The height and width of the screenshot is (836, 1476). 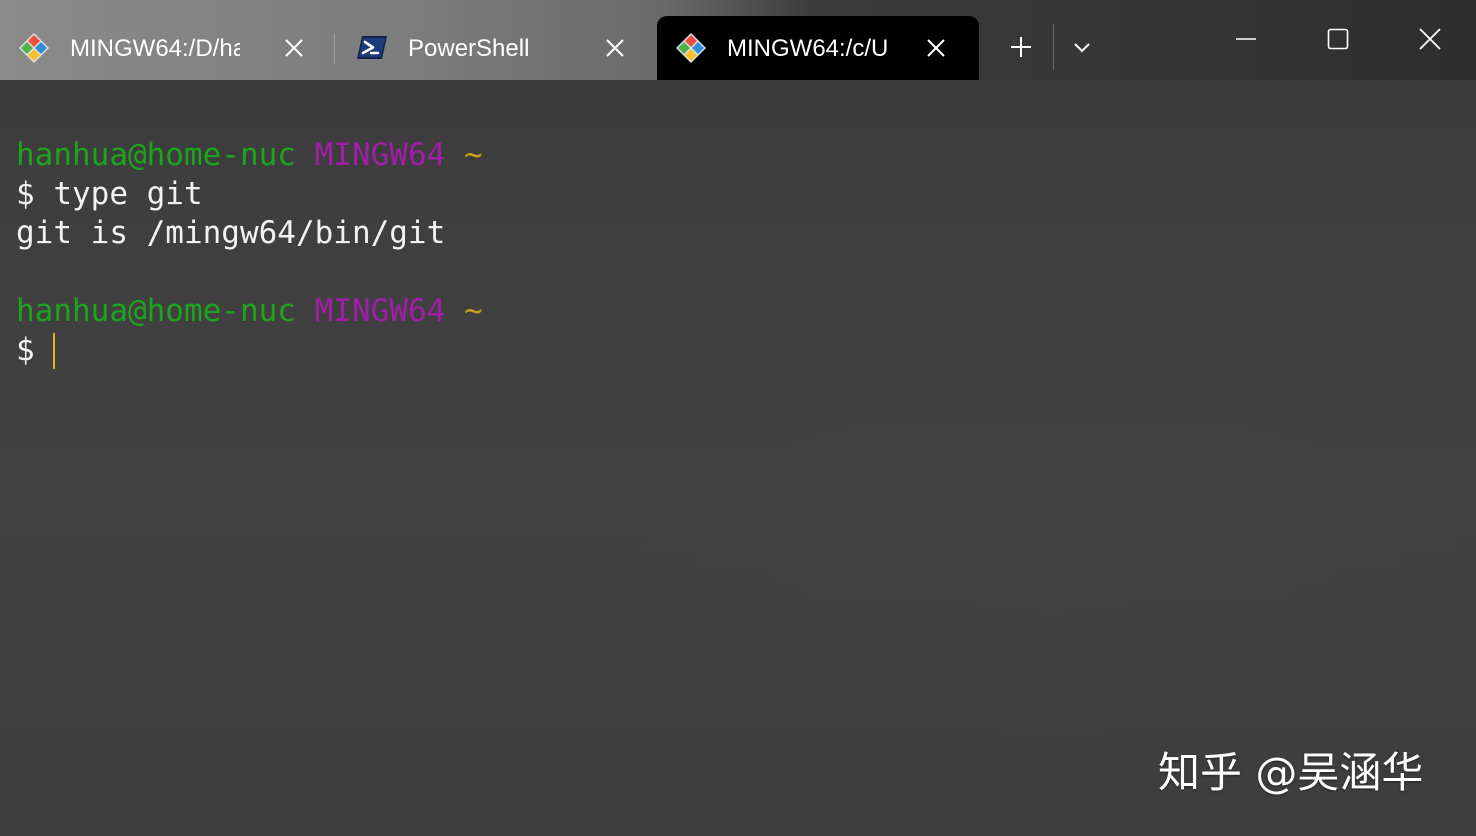 I want to click on close-window-button, so click(x=1430, y=39).